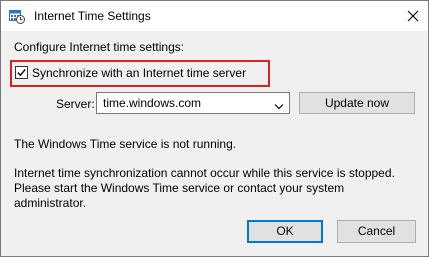  I want to click on checkmark-icon, so click(21, 72).